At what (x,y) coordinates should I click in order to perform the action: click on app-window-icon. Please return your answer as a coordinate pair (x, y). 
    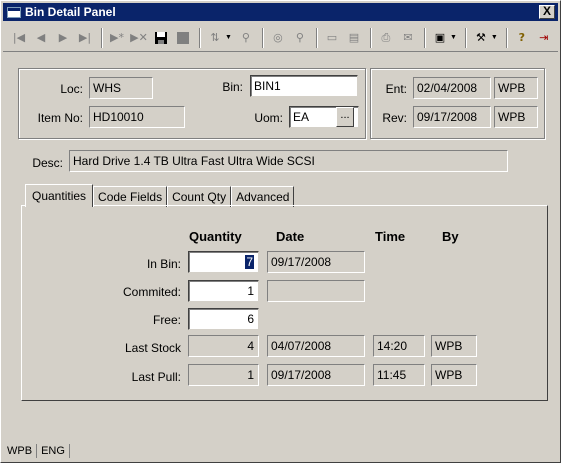
    Looking at the image, I should click on (14, 12).